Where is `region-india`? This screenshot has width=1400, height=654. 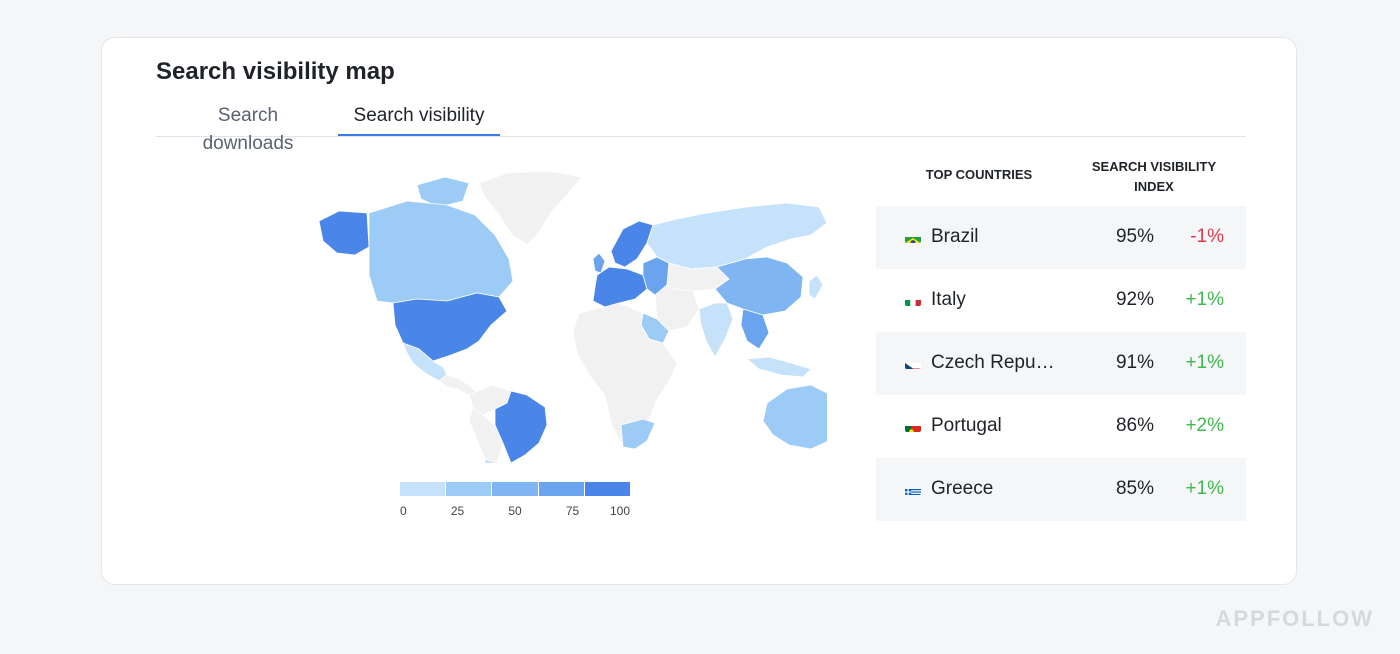 region-india is located at coordinates (716, 330).